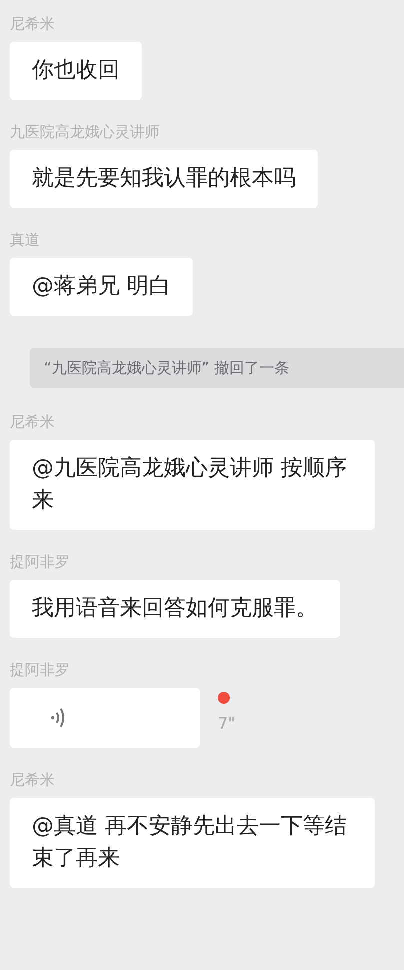 Image resolution: width=404 pixels, height=970 pixels. What do you see at coordinates (101, 287) in the screenshot?
I see `message-bubble: @蒋弟兄 明白` at bounding box center [101, 287].